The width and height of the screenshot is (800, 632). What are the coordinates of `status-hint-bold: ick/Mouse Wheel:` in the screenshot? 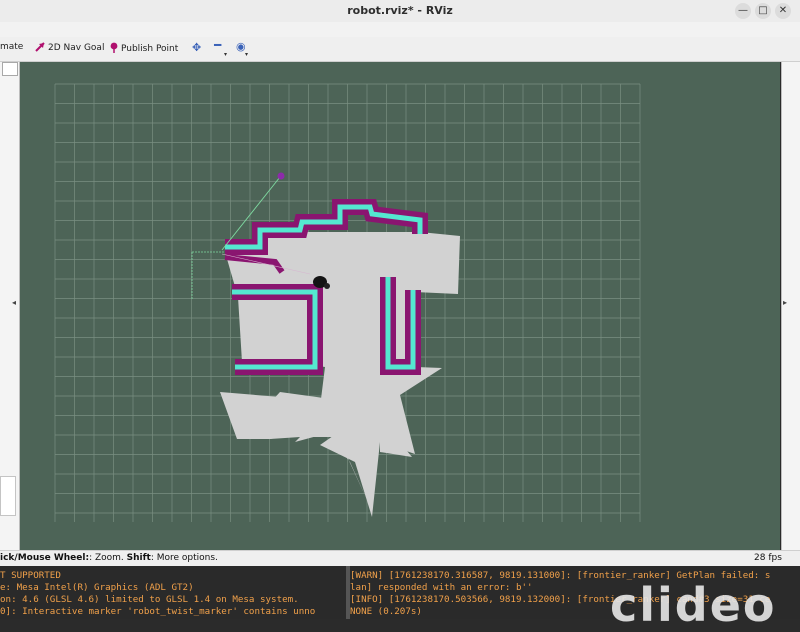 It's located at (45, 558).